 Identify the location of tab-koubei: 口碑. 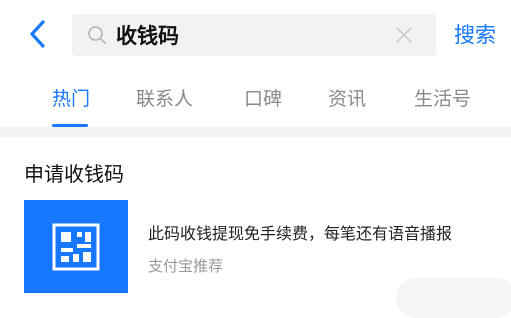
(263, 99).